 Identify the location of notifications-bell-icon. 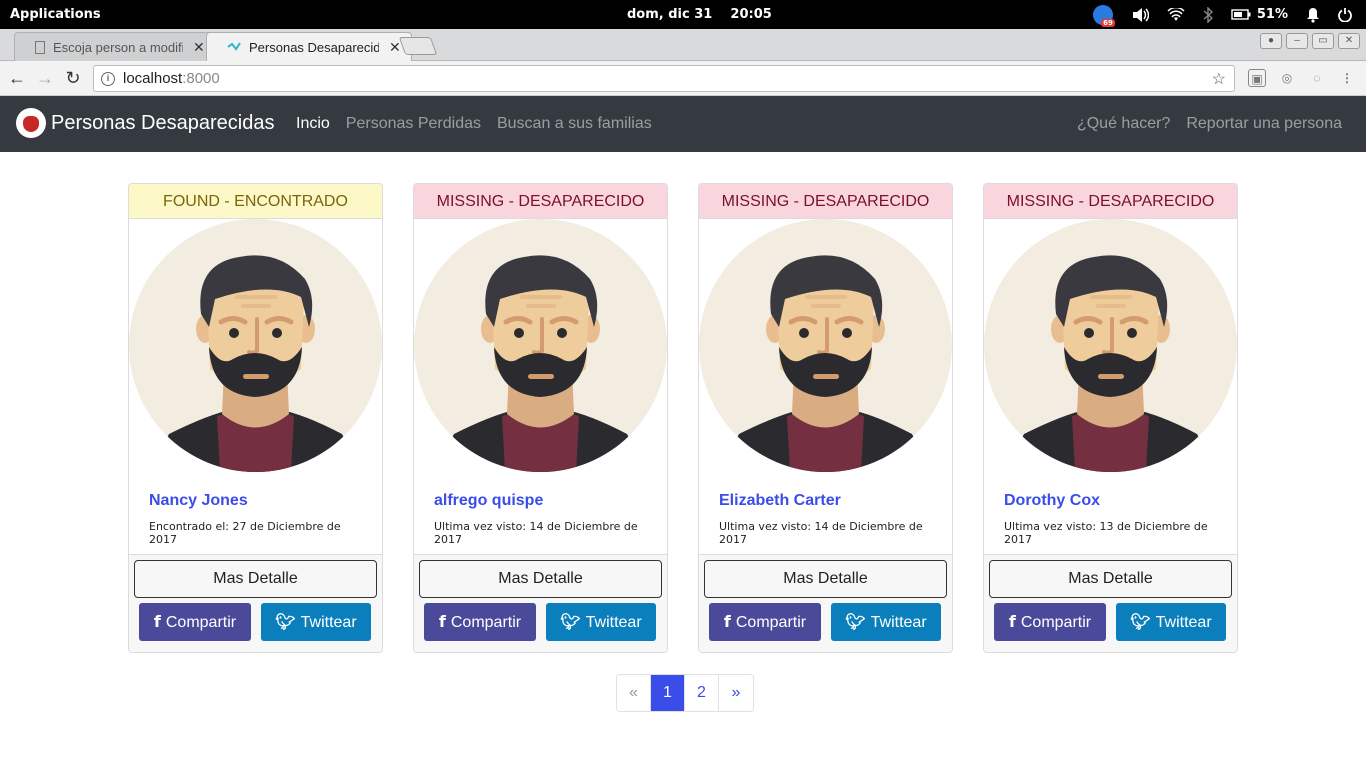
(1313, 15).